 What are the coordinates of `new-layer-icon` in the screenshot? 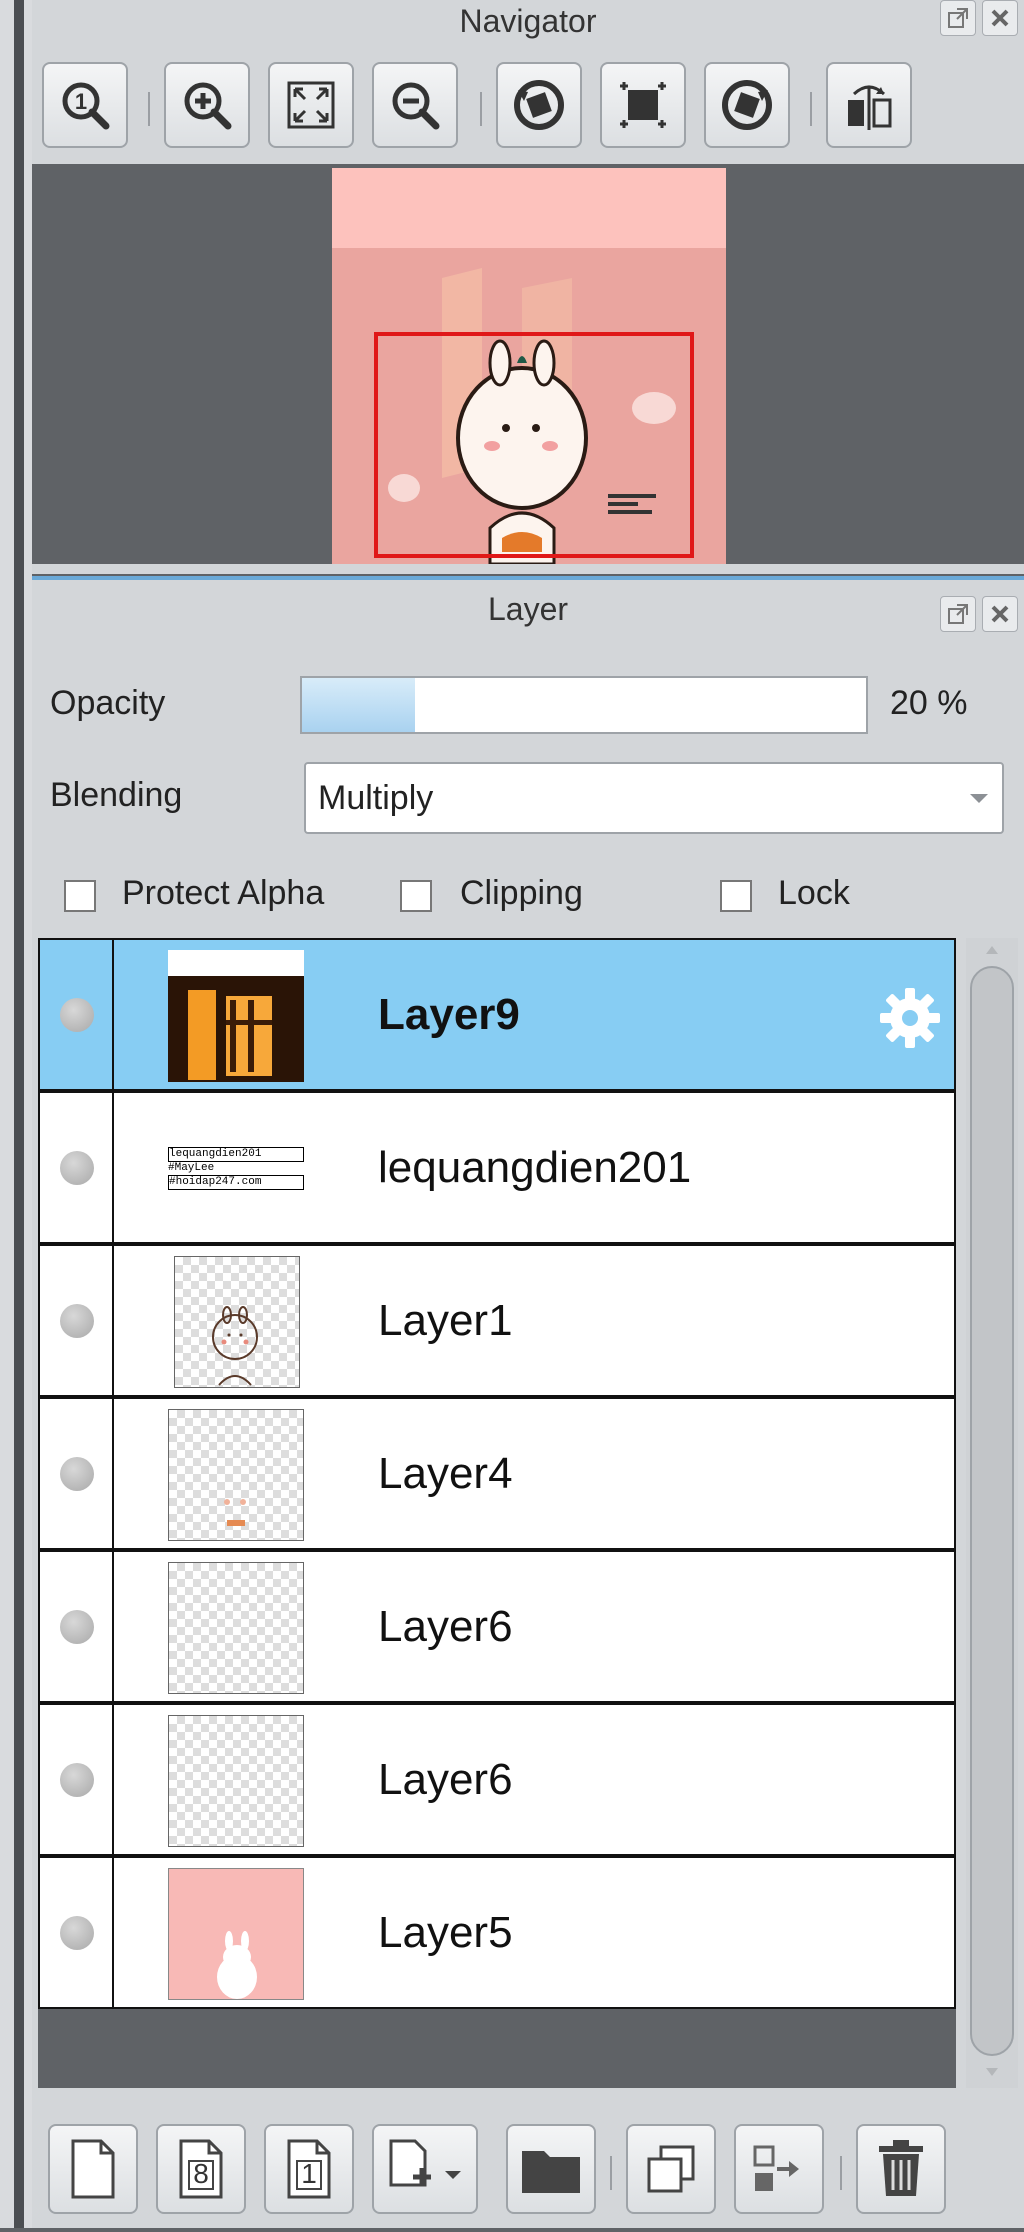 It's located at (93, 2169).